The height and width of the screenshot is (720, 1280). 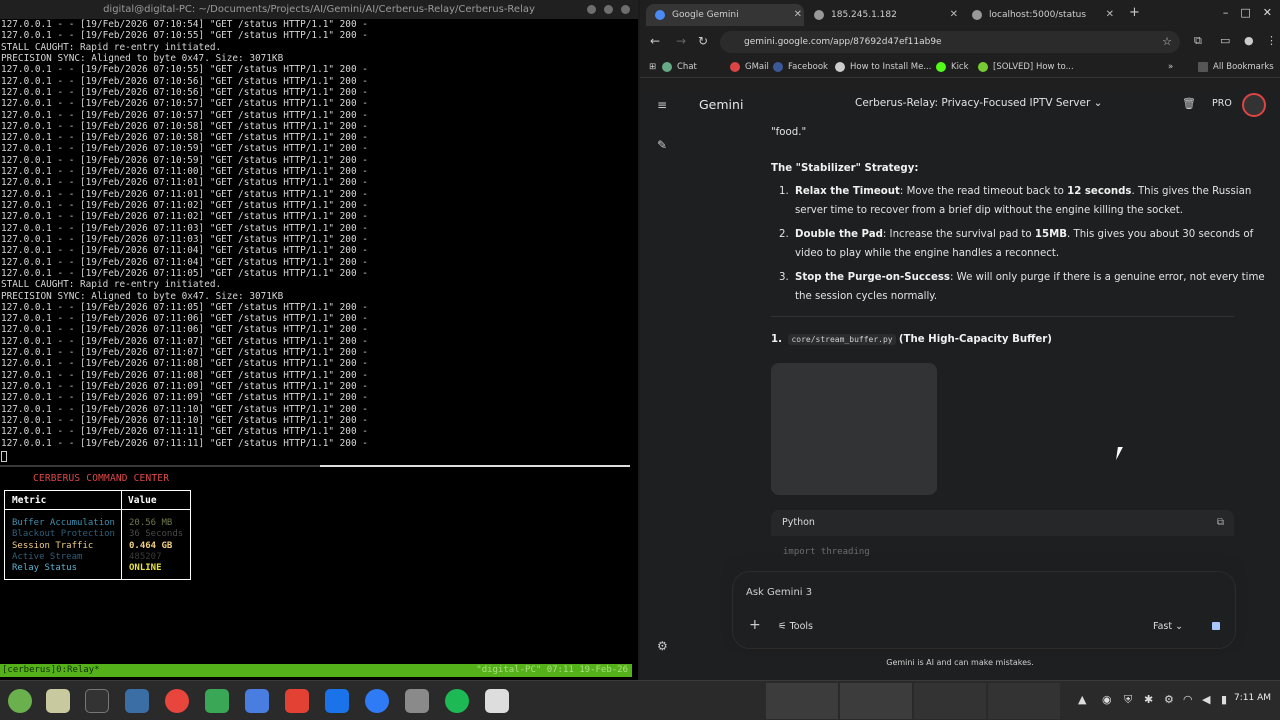 What do you see at coordinates (749, 67) in the screenshot?
I see `bookmark-item: GMail` at bounding box center [749, 67].